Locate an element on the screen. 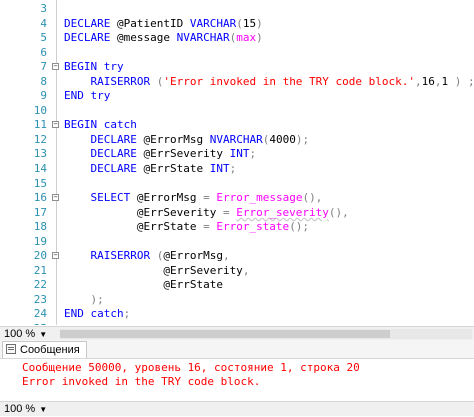 Image resolution: width=474 pixels, height=417 pixels. code-token: SELECT is located at coordinates (110, 198).